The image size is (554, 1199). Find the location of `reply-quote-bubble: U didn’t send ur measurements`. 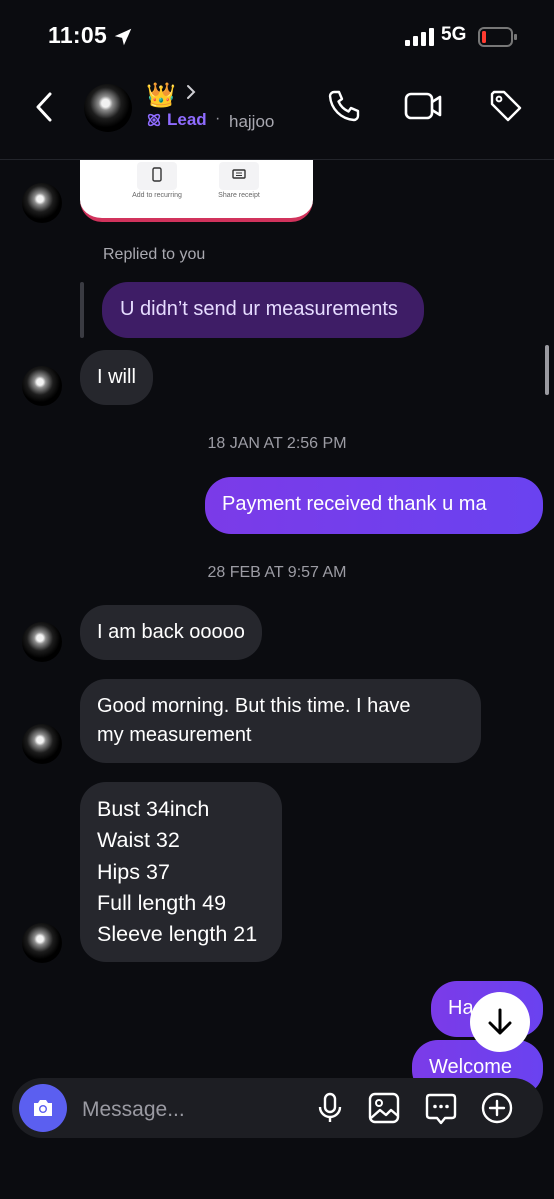

reply-quote-bubble: U didn’t send ur measurements is located at coordinates (263, 310).